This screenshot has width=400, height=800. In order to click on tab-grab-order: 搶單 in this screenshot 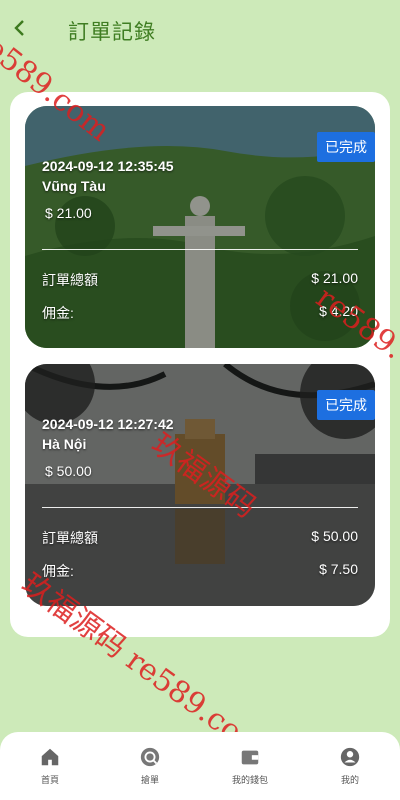, I will do `click(150, 766)`.